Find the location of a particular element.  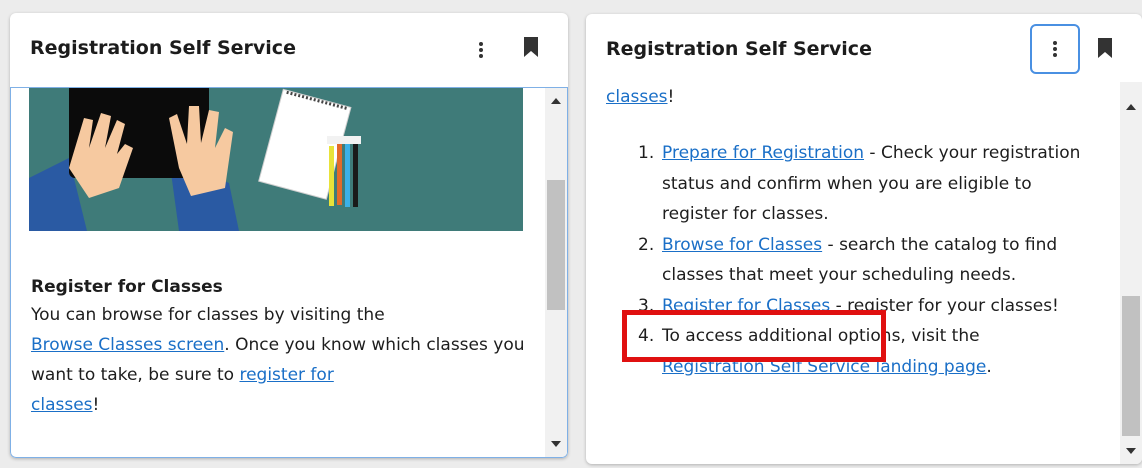

step-text: To access additional options, visit the is located at coordinates (821, 336).